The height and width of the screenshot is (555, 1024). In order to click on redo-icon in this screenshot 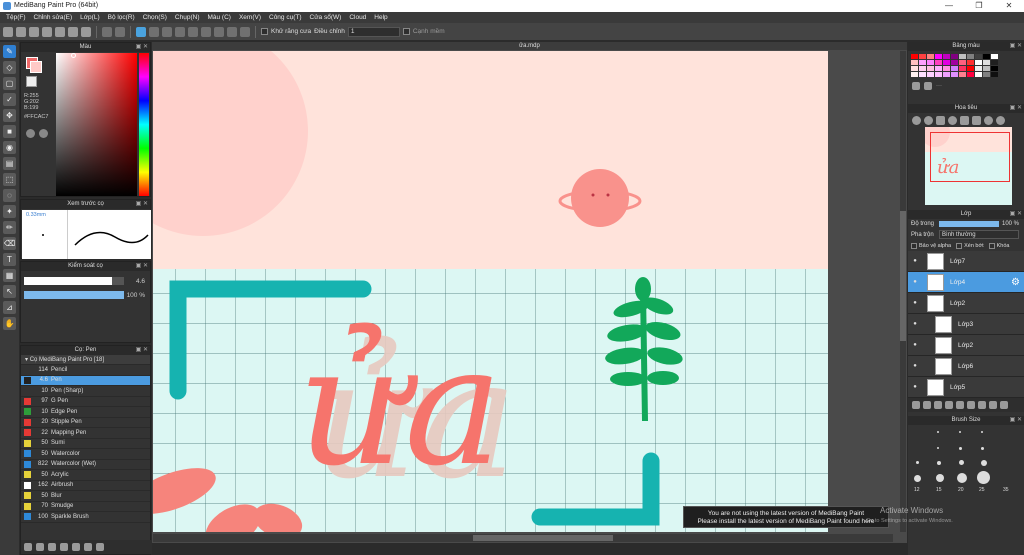, I will do `click(120, 31)`.